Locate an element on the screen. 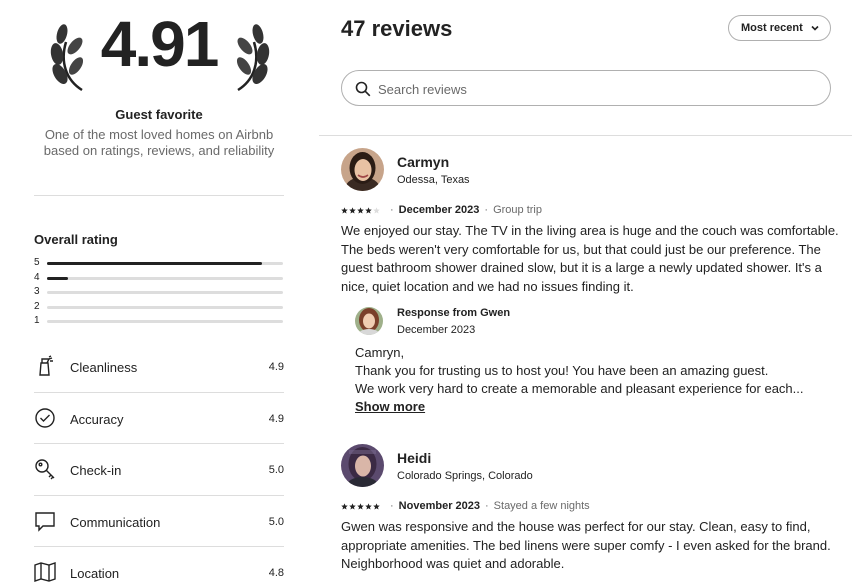 The height and width of the screenshot is (585, 864). distribution-row: 3 is located at coordinates (159, 293).